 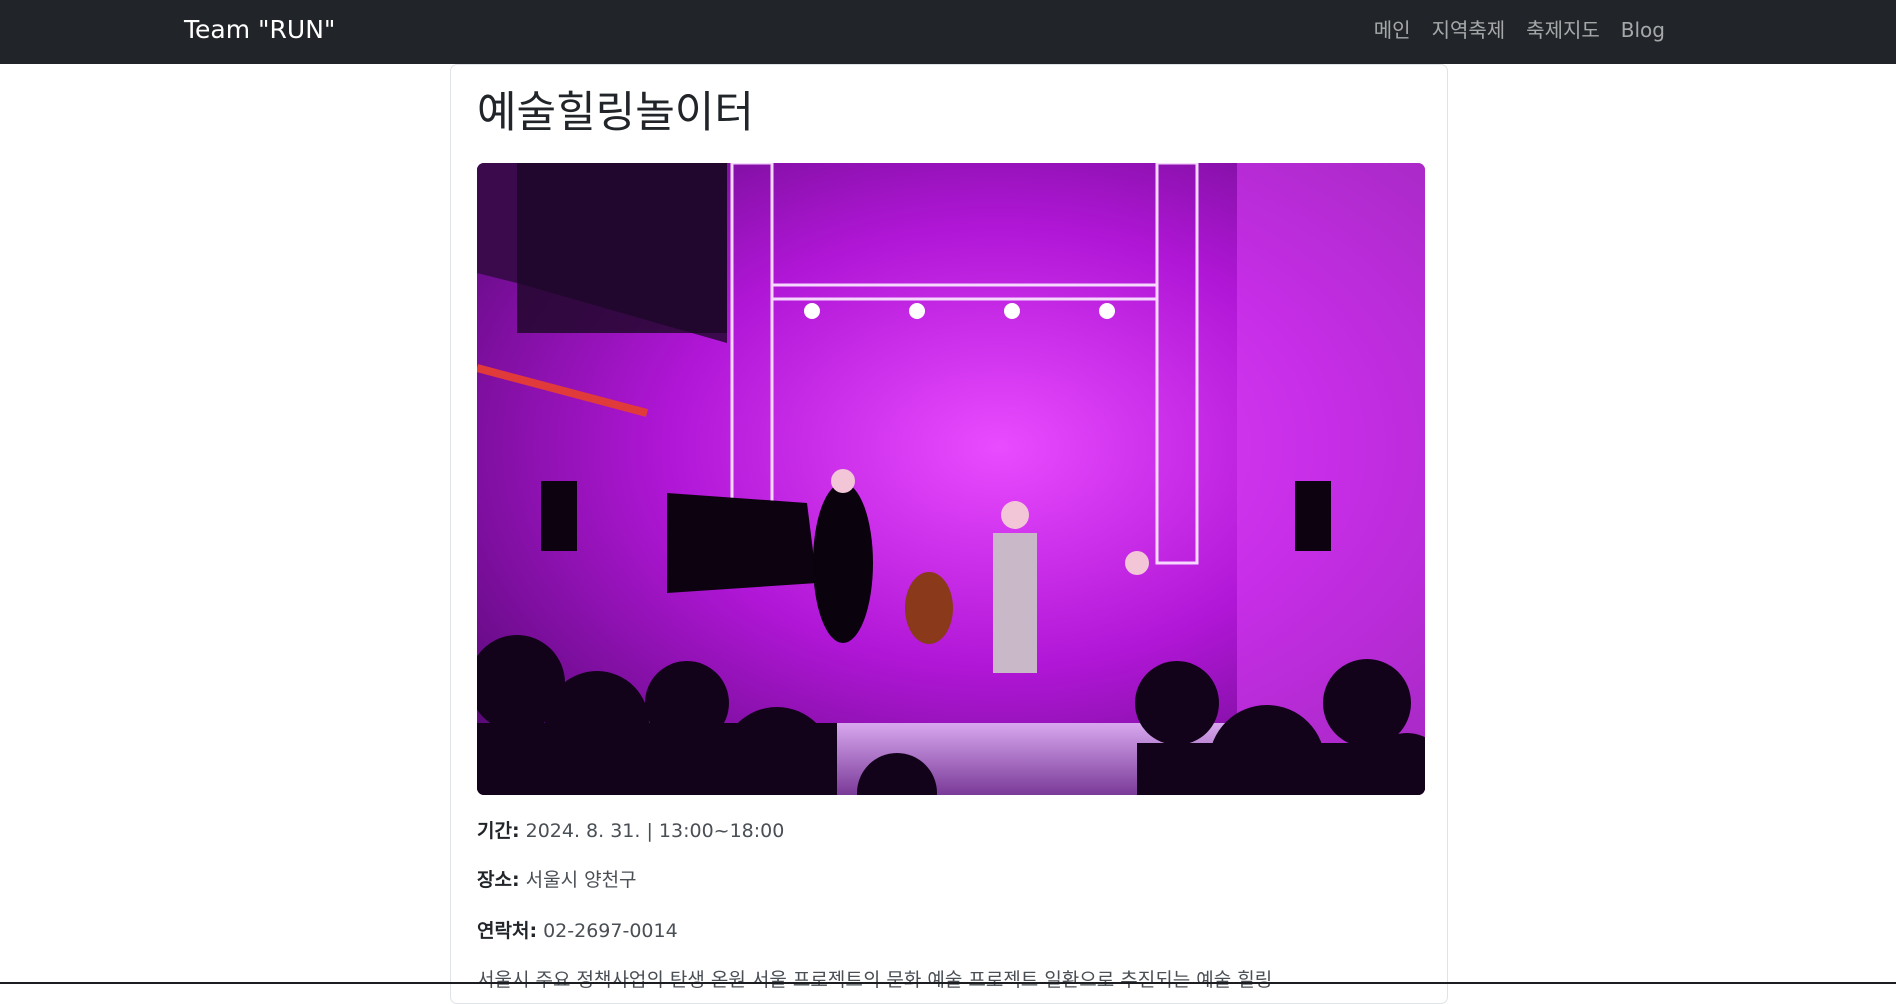 I want to click on nav-link-main: 메인, so click(x=1392, y=30).